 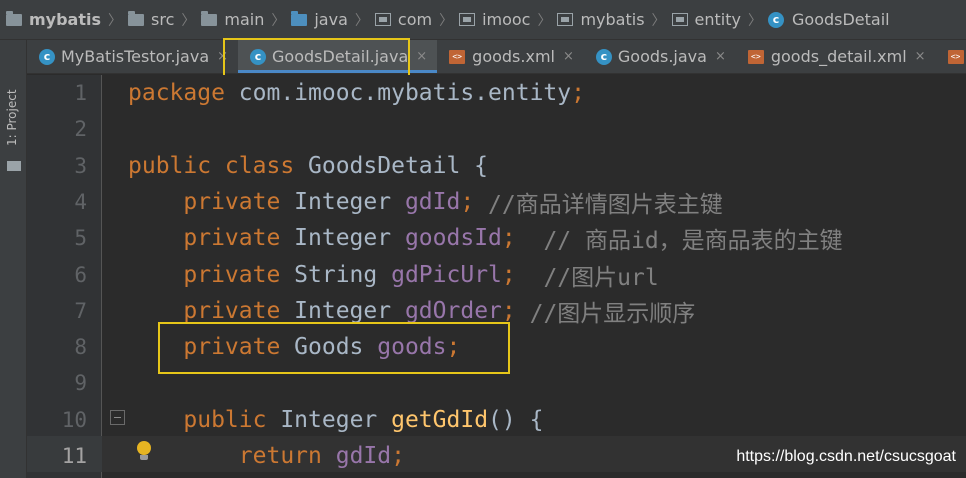 I want to click on code-token: gdId, so click(x=432, y=202).